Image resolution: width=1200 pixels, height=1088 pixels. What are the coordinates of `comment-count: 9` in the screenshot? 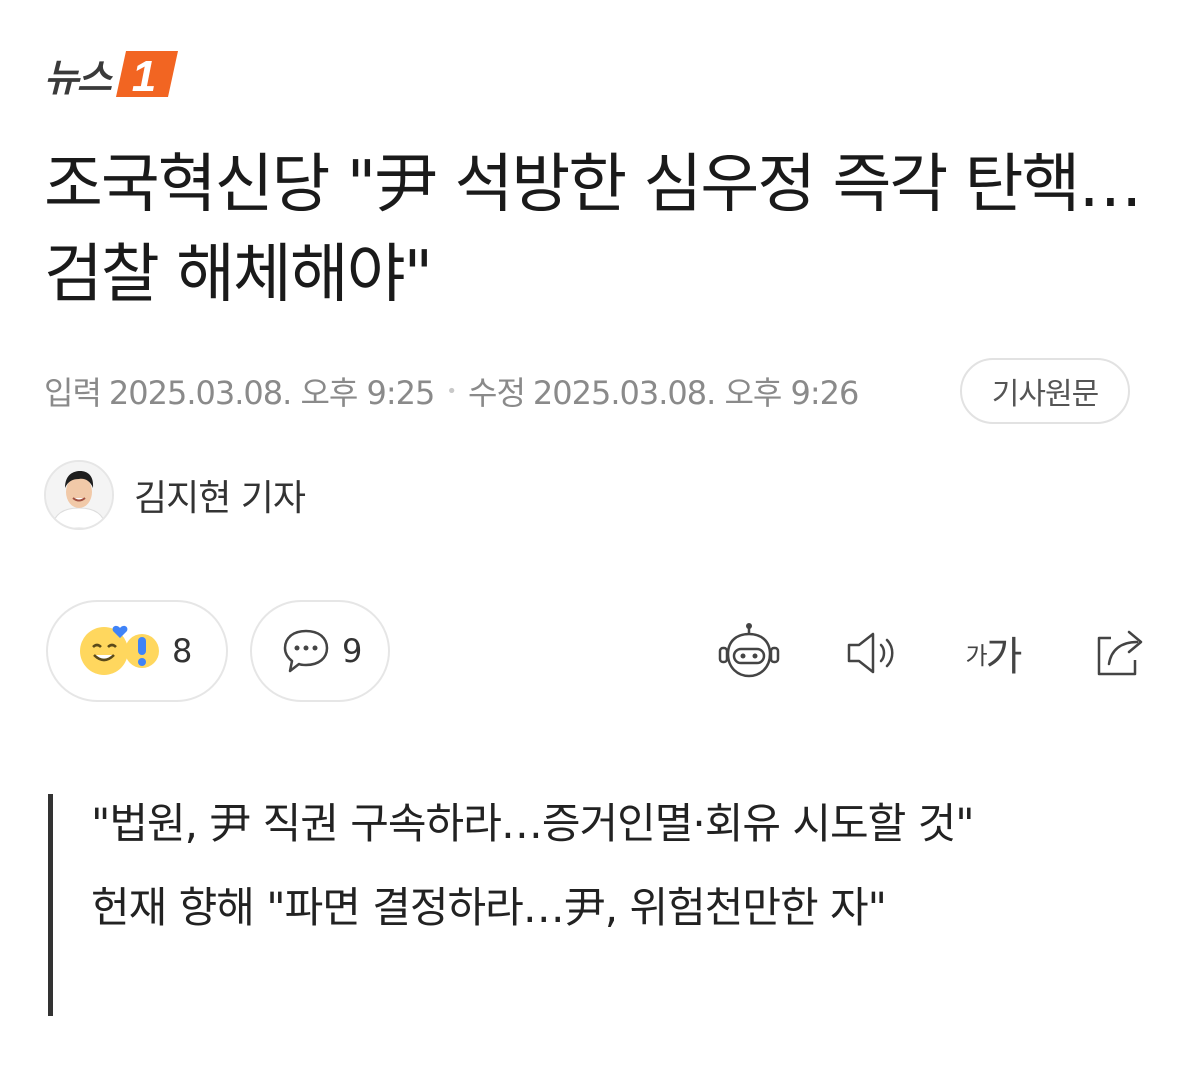 It's located at (352, 651).